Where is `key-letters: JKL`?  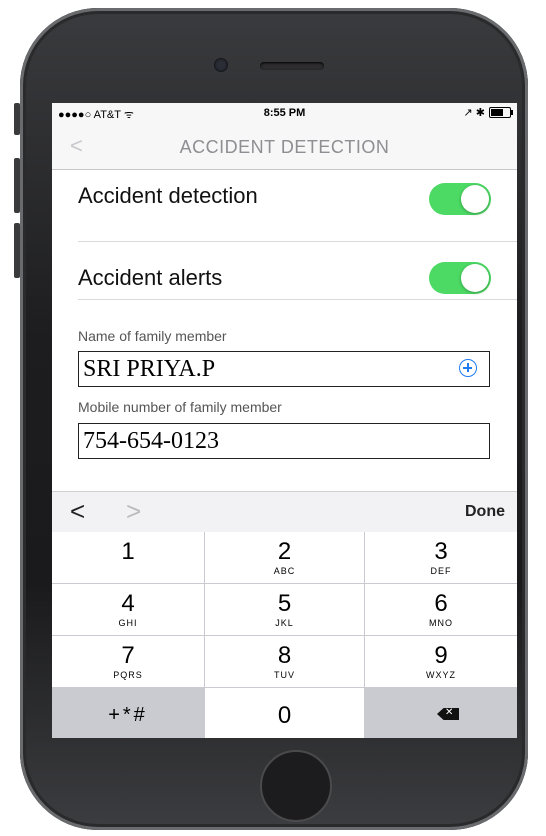 key-letters: JKL is located at coordinates (284, 623).